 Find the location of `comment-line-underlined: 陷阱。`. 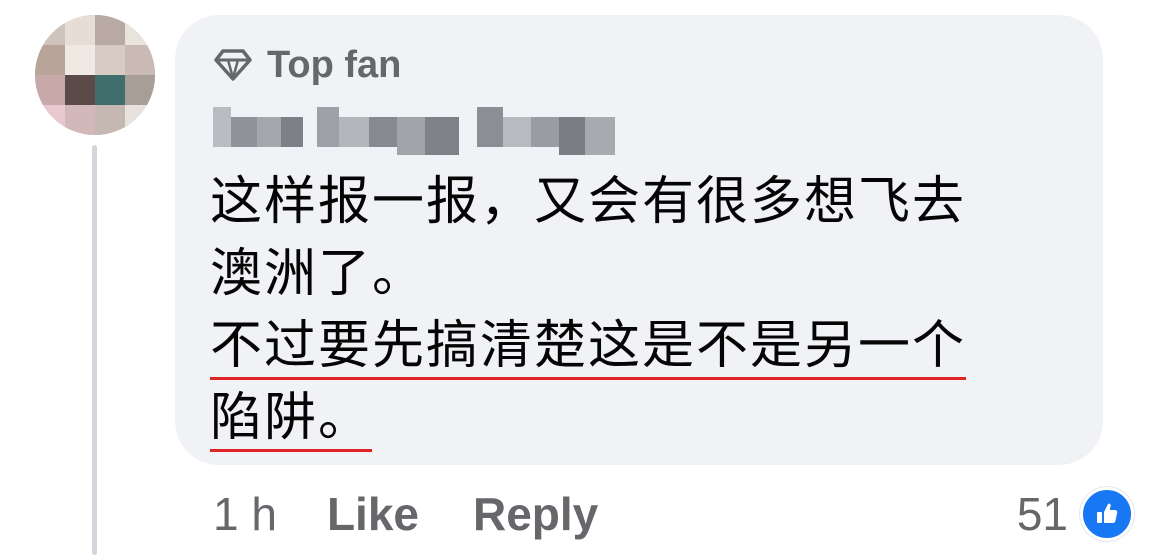

comment-line-underlined: 陷阱。 is located at coordinates (291, 418).